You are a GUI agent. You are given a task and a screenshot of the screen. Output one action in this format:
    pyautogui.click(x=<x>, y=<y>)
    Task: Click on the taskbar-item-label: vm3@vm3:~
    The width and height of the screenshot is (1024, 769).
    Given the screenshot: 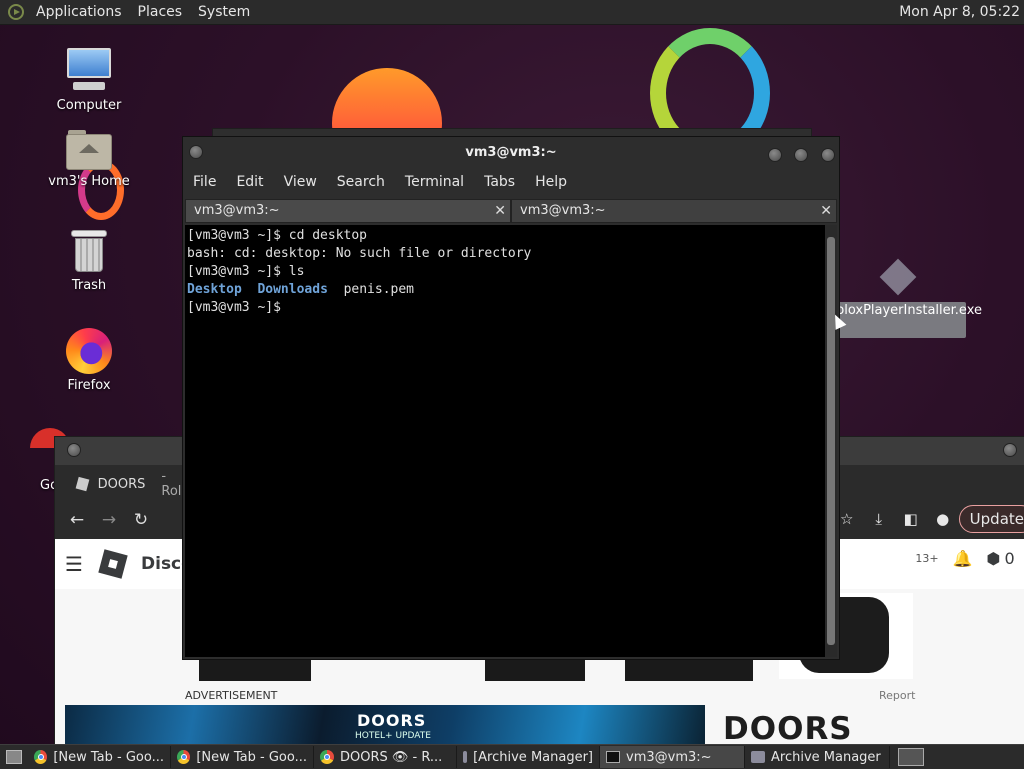 What is the action you would take?
    pyautogui.click(x=669, y=757)
    